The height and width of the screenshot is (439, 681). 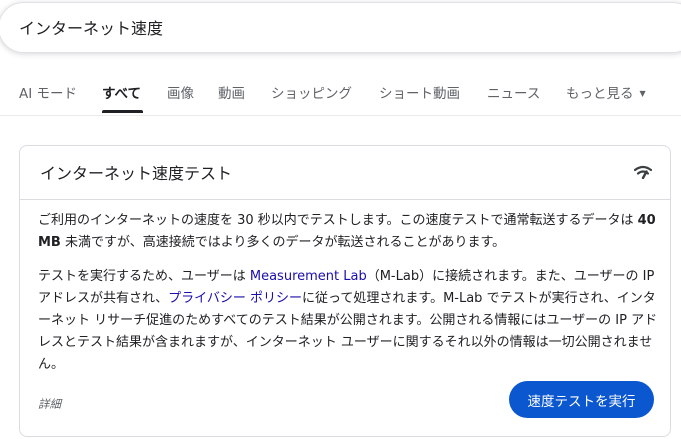 I want to click on tab-videos: 動画, so click(x=231, y=94).